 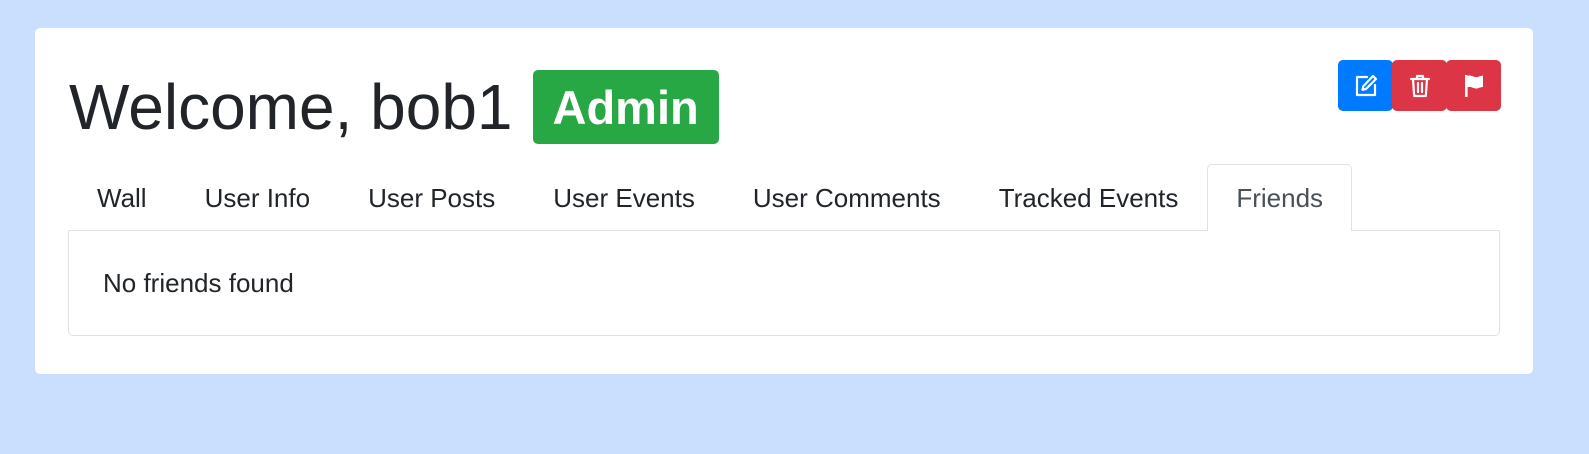 I want to click on trash-icon, so click(x=1419, y=85).